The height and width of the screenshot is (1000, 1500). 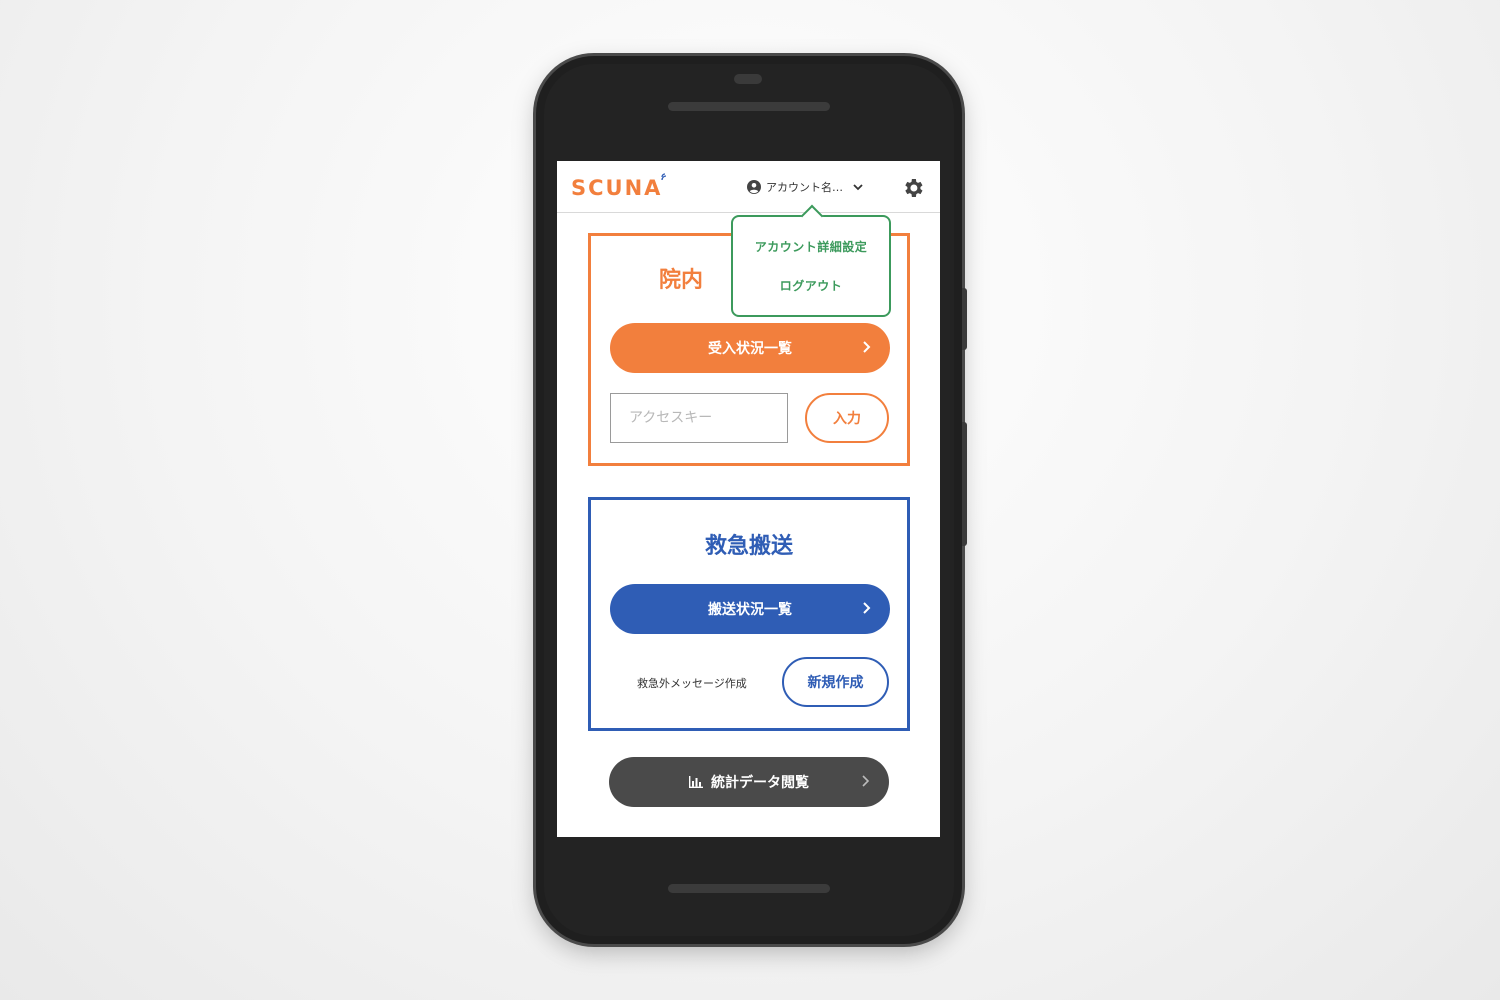 I want to click on access-key-input, so click(x=699, y=418).